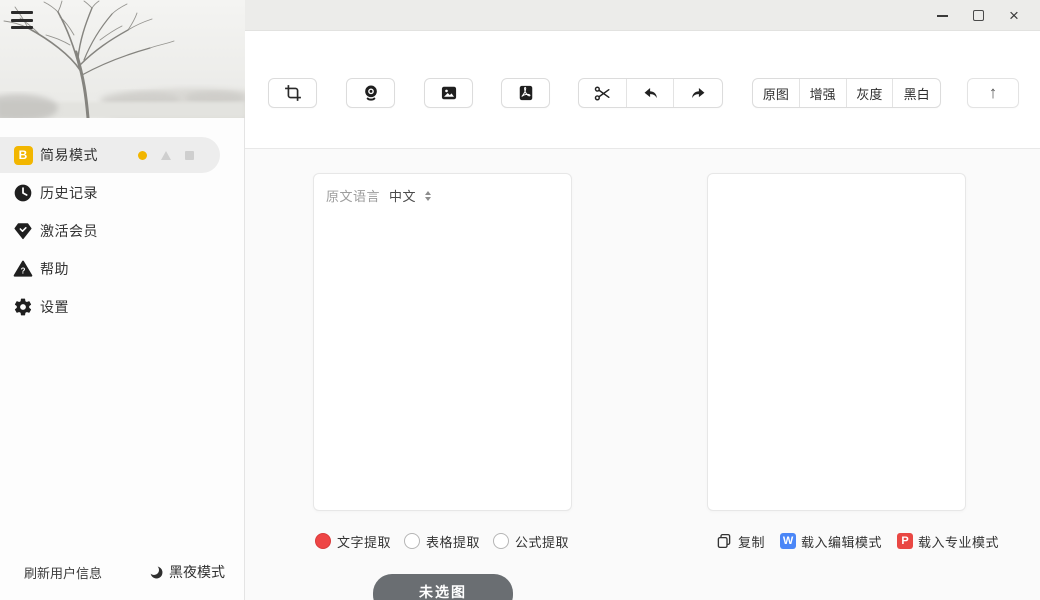  What do you see at coordinates (443, 587) in the screenshot?
I see `no-image-selected-button: 未选图` at bounding box center [443, 587].